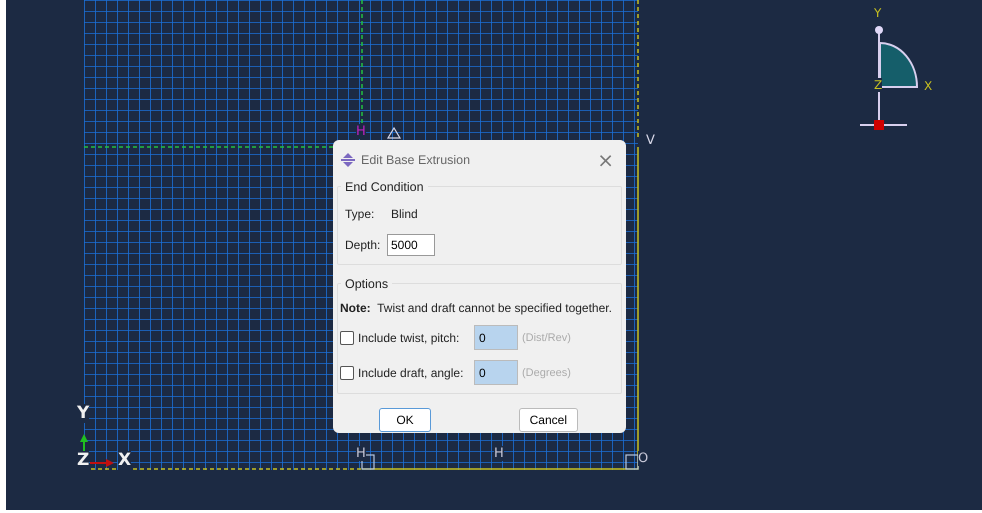  Describe the element at coordinates (928, 86) in the screenshot. I see `triad-axis-label: X` at that location.